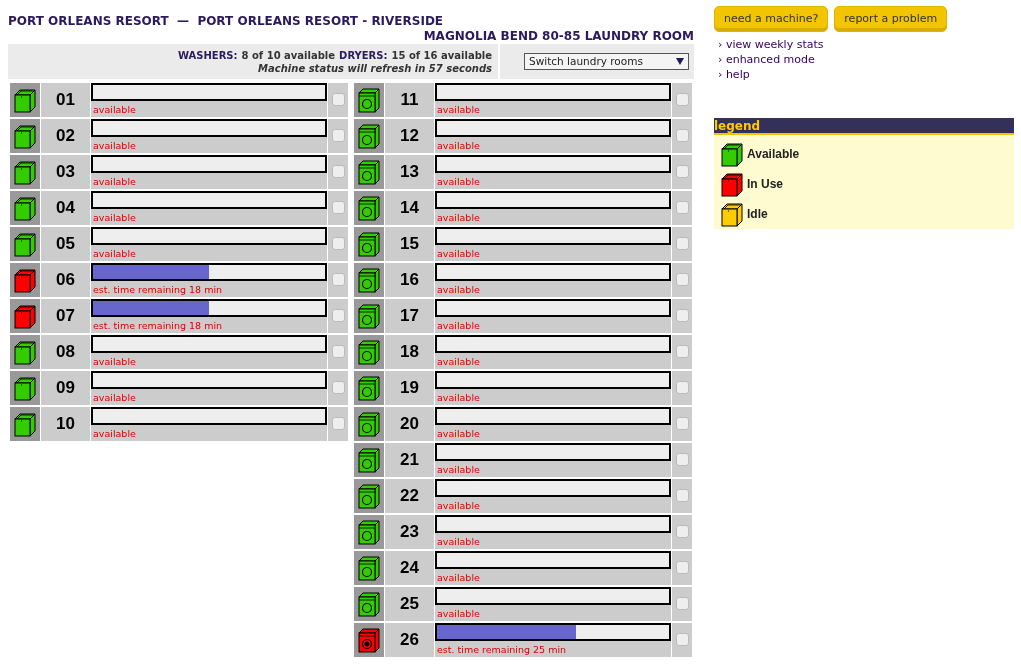 This screenshot has height=666, width=1021. I want to click on machine-number: 04, so click(65, 208).